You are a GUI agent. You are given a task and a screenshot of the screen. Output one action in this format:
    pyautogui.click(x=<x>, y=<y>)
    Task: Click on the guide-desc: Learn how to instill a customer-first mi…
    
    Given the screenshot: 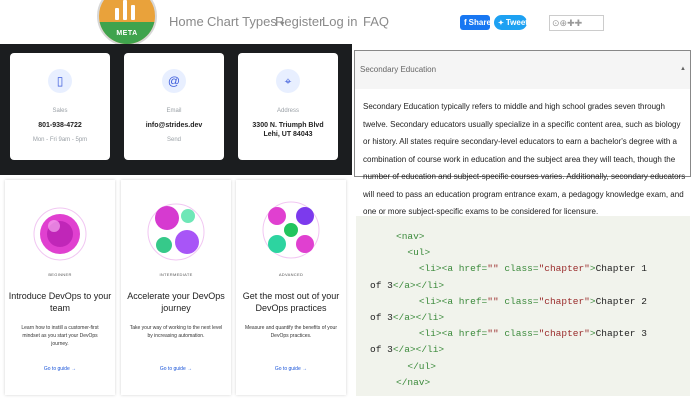 What is the action you would take?
    pyautogui.click(x=60, y=336)
    